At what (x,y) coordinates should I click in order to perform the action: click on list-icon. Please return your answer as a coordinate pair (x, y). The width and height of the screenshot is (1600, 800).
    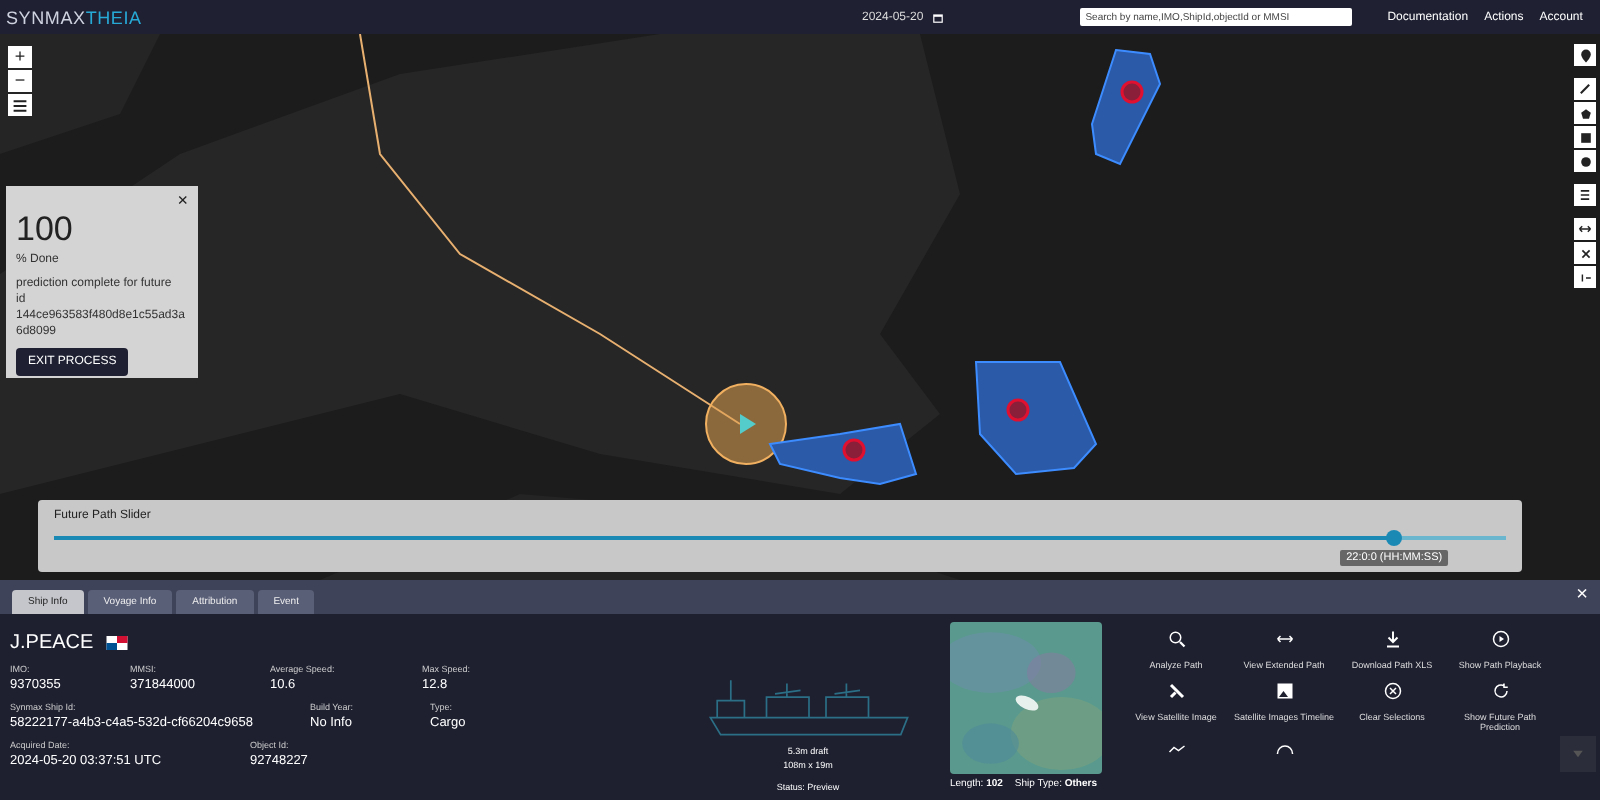
    Looking at the image, I should click on (1585, 195).